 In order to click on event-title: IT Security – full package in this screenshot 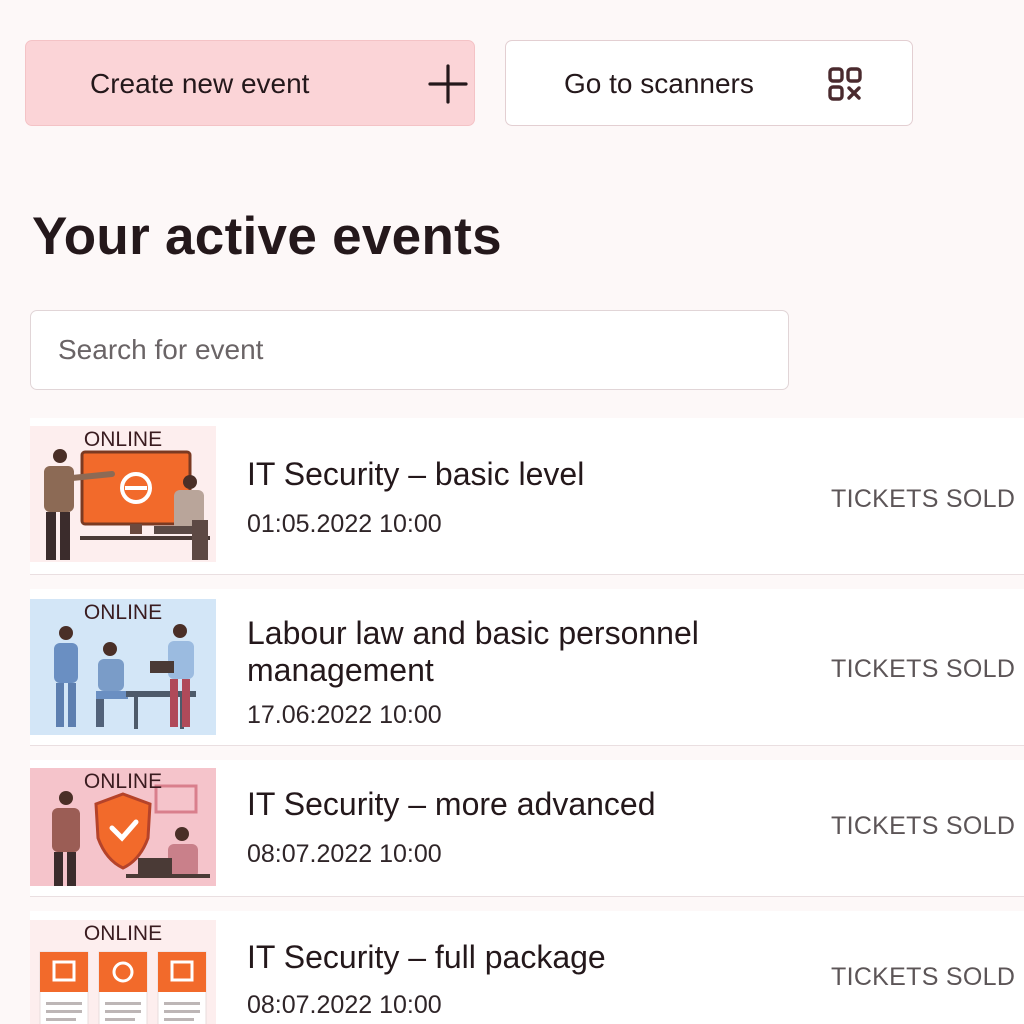, I will do `click(426, 957)`.